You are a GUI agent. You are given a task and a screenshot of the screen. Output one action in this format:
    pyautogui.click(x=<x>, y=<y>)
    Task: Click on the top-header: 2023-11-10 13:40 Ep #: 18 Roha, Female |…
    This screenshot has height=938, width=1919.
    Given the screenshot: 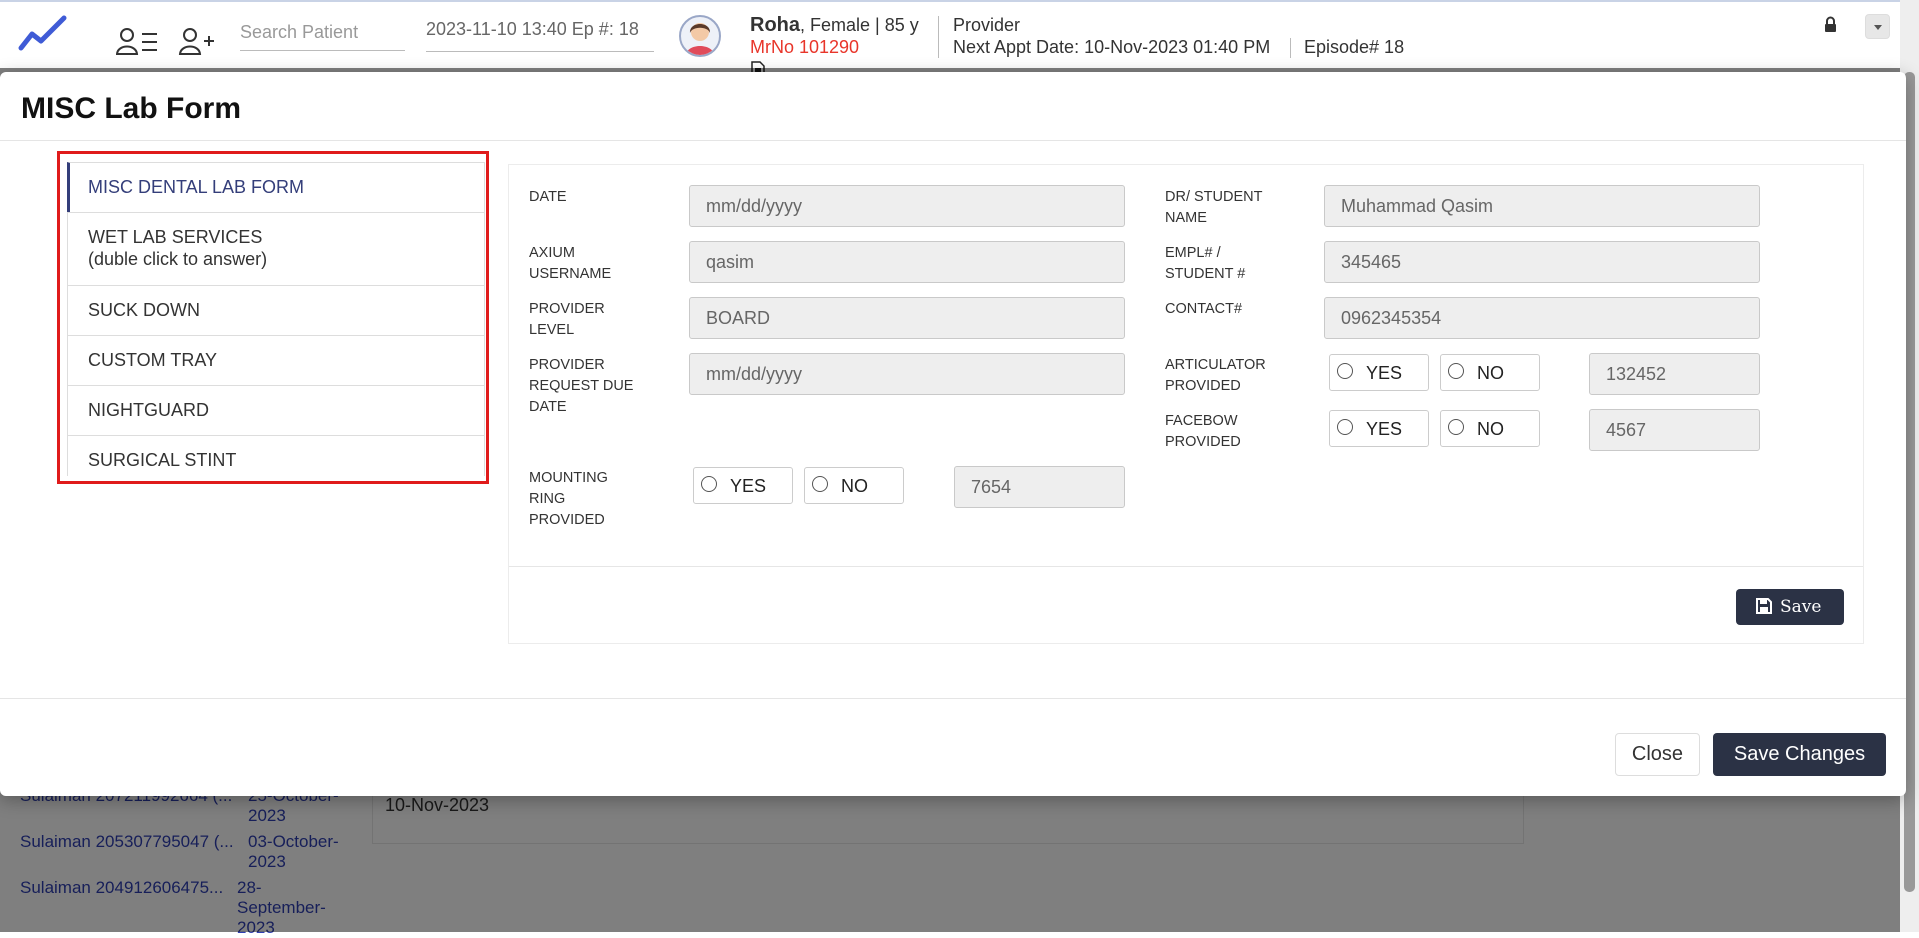 What is the action you would take?
    pyautogui.click(x=950, y=38)
    